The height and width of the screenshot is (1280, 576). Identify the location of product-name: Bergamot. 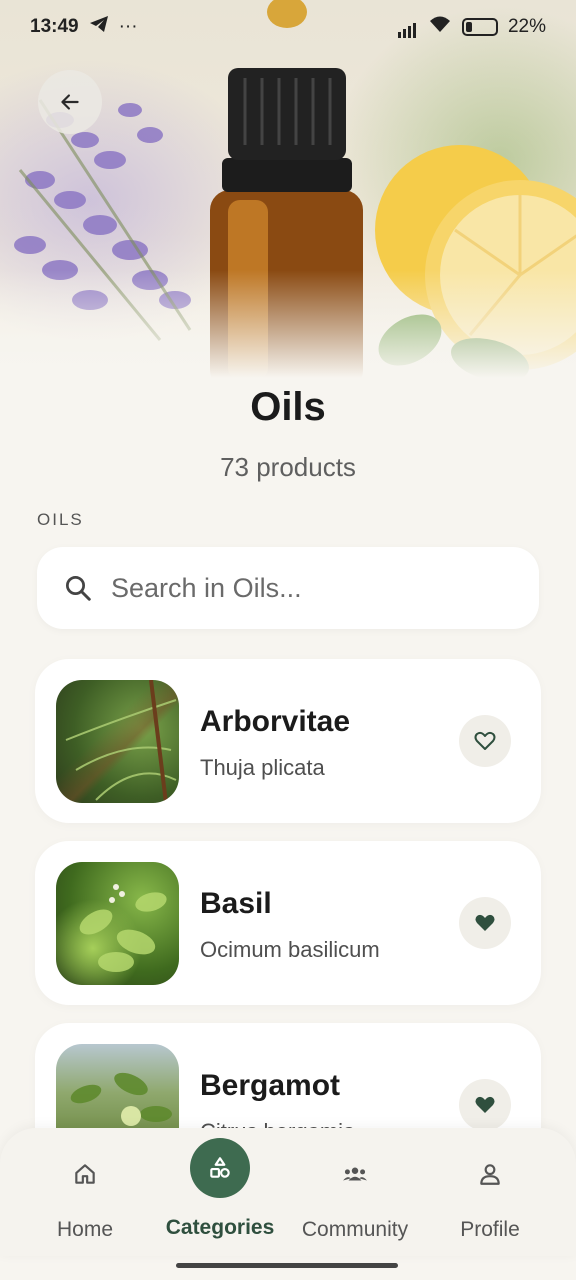
(270, 1085).